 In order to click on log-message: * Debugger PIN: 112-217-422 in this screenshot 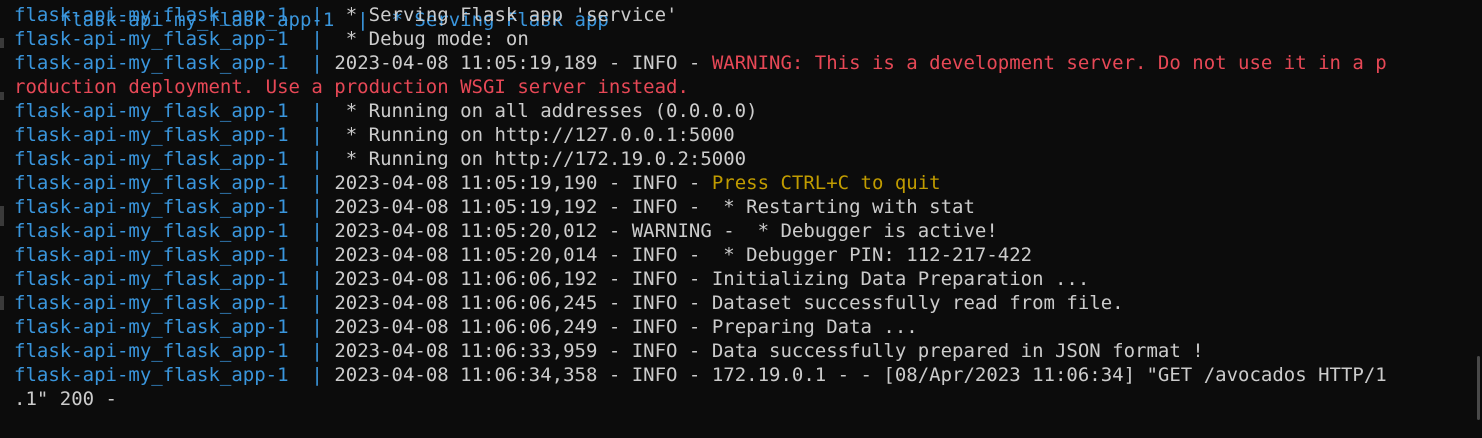, I will do `click(872, 255)`.